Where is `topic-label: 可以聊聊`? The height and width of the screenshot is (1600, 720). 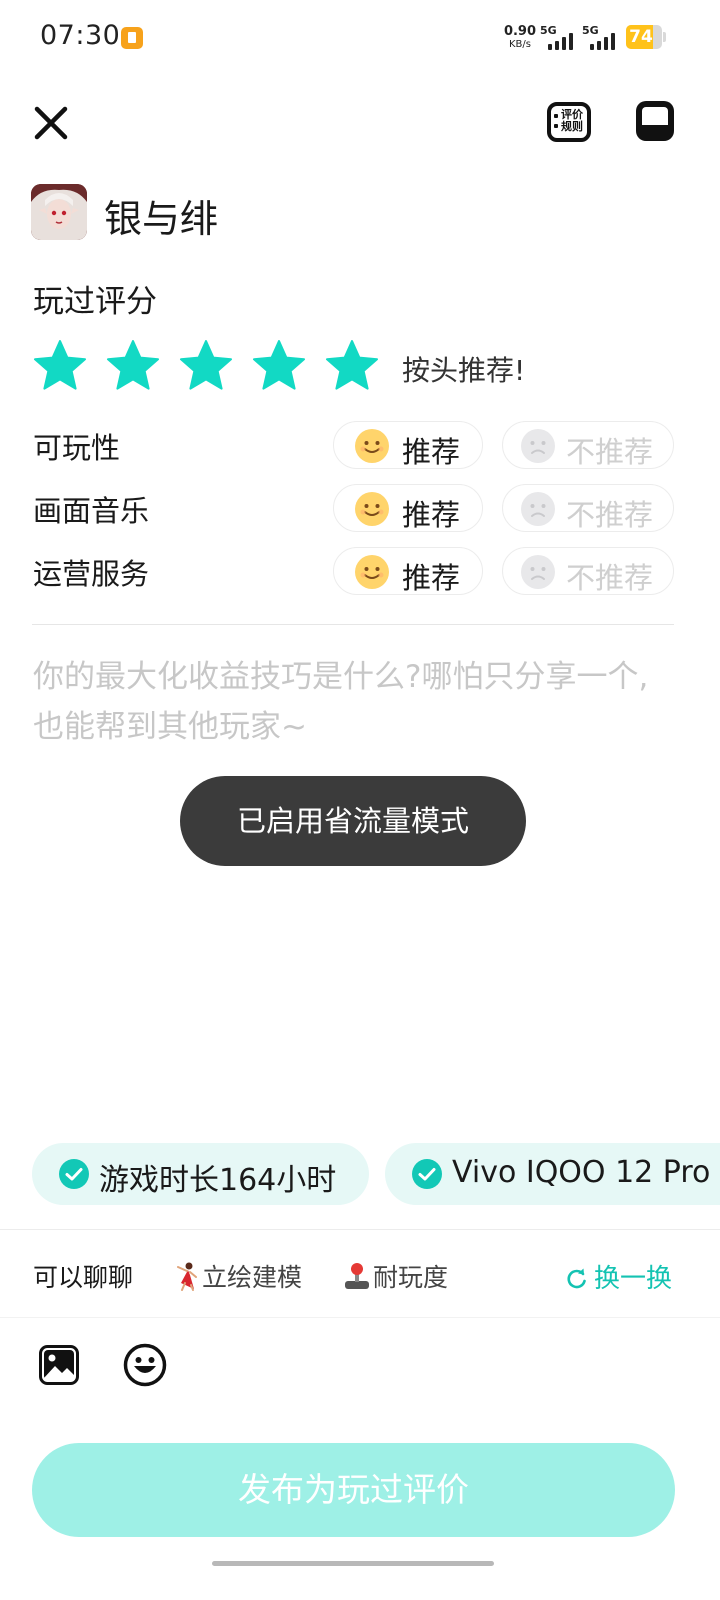 topic-label: 可以聊聊 is located at coordinates (83, 1277).